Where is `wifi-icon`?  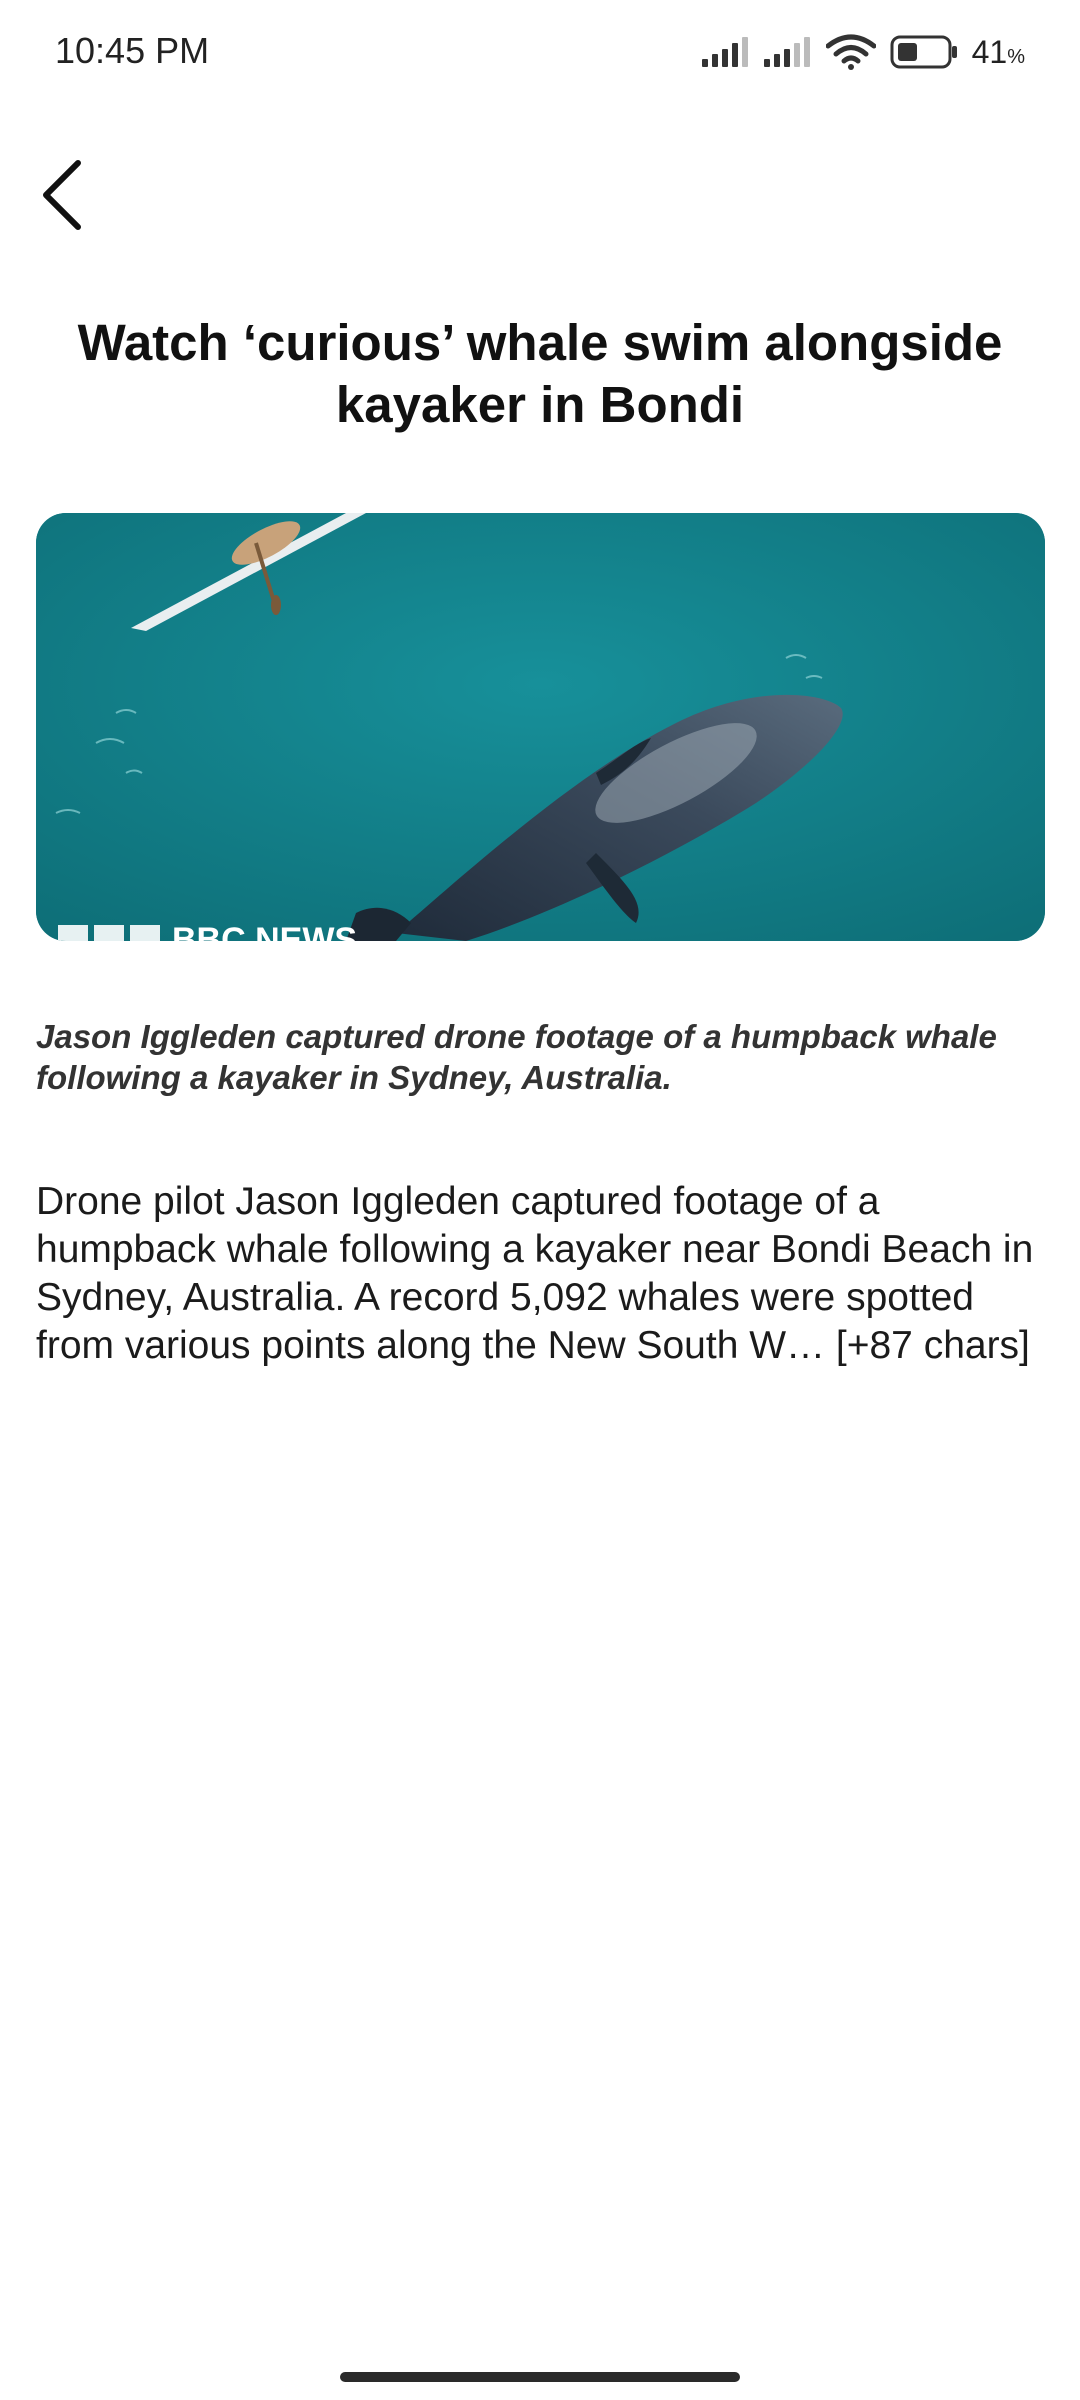
wifi-icon is located at coordinates (850, 52).